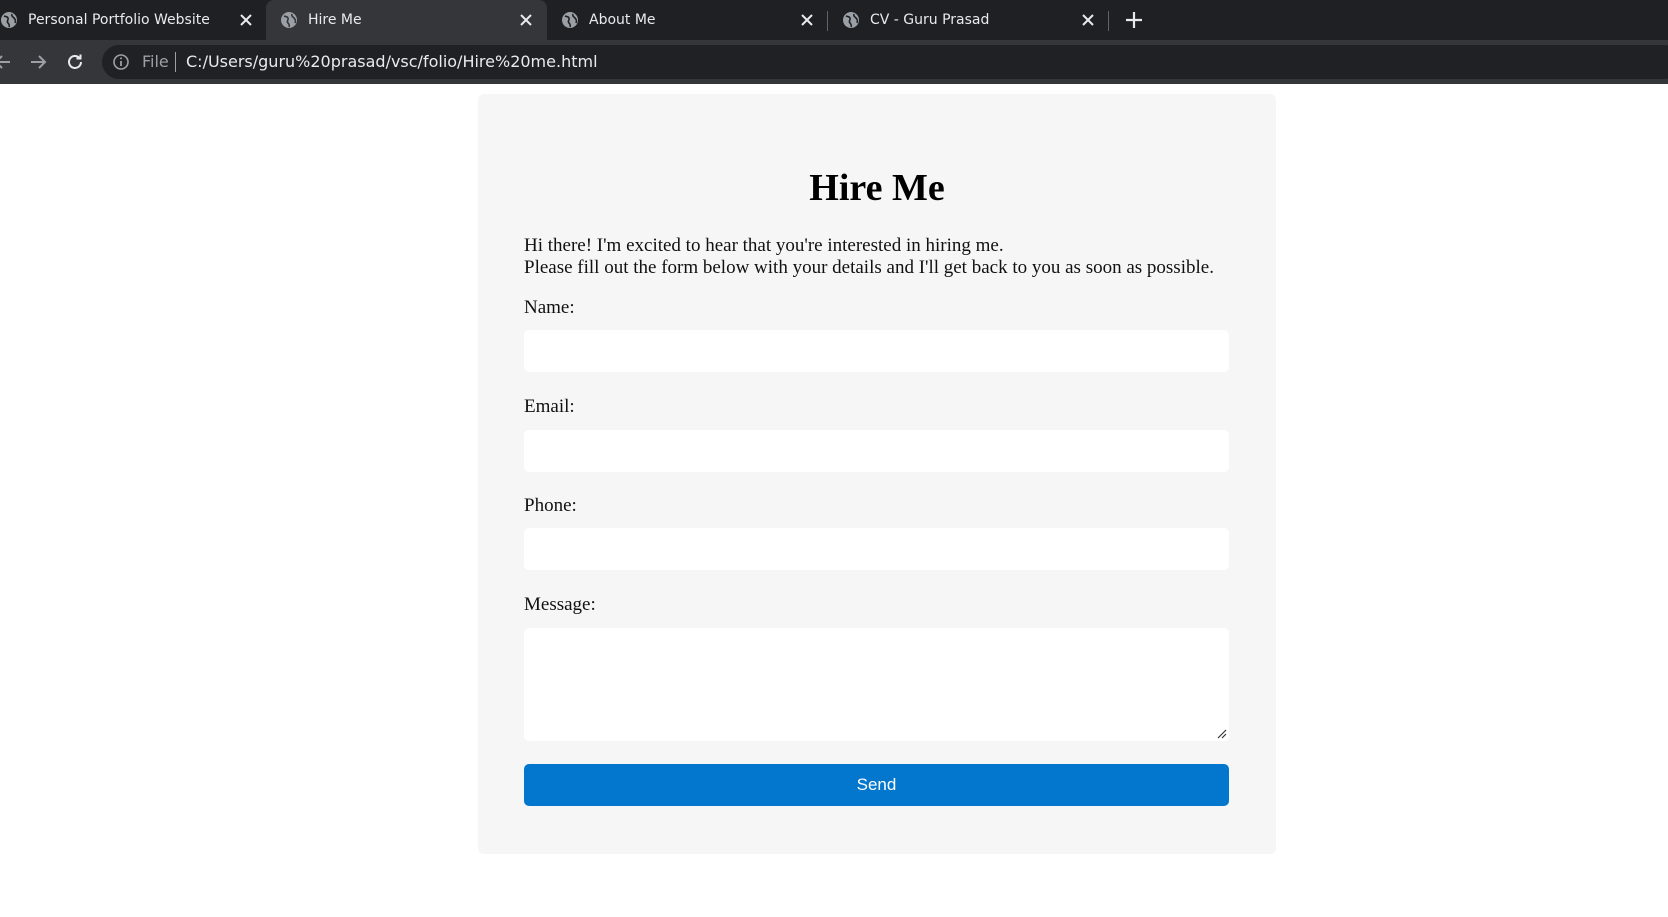 Image resolution: width=1668 pixels, height=917 pixels. I want to click on tab-personal-portfolio: Personal Portfolio Website, so click(133, 20).